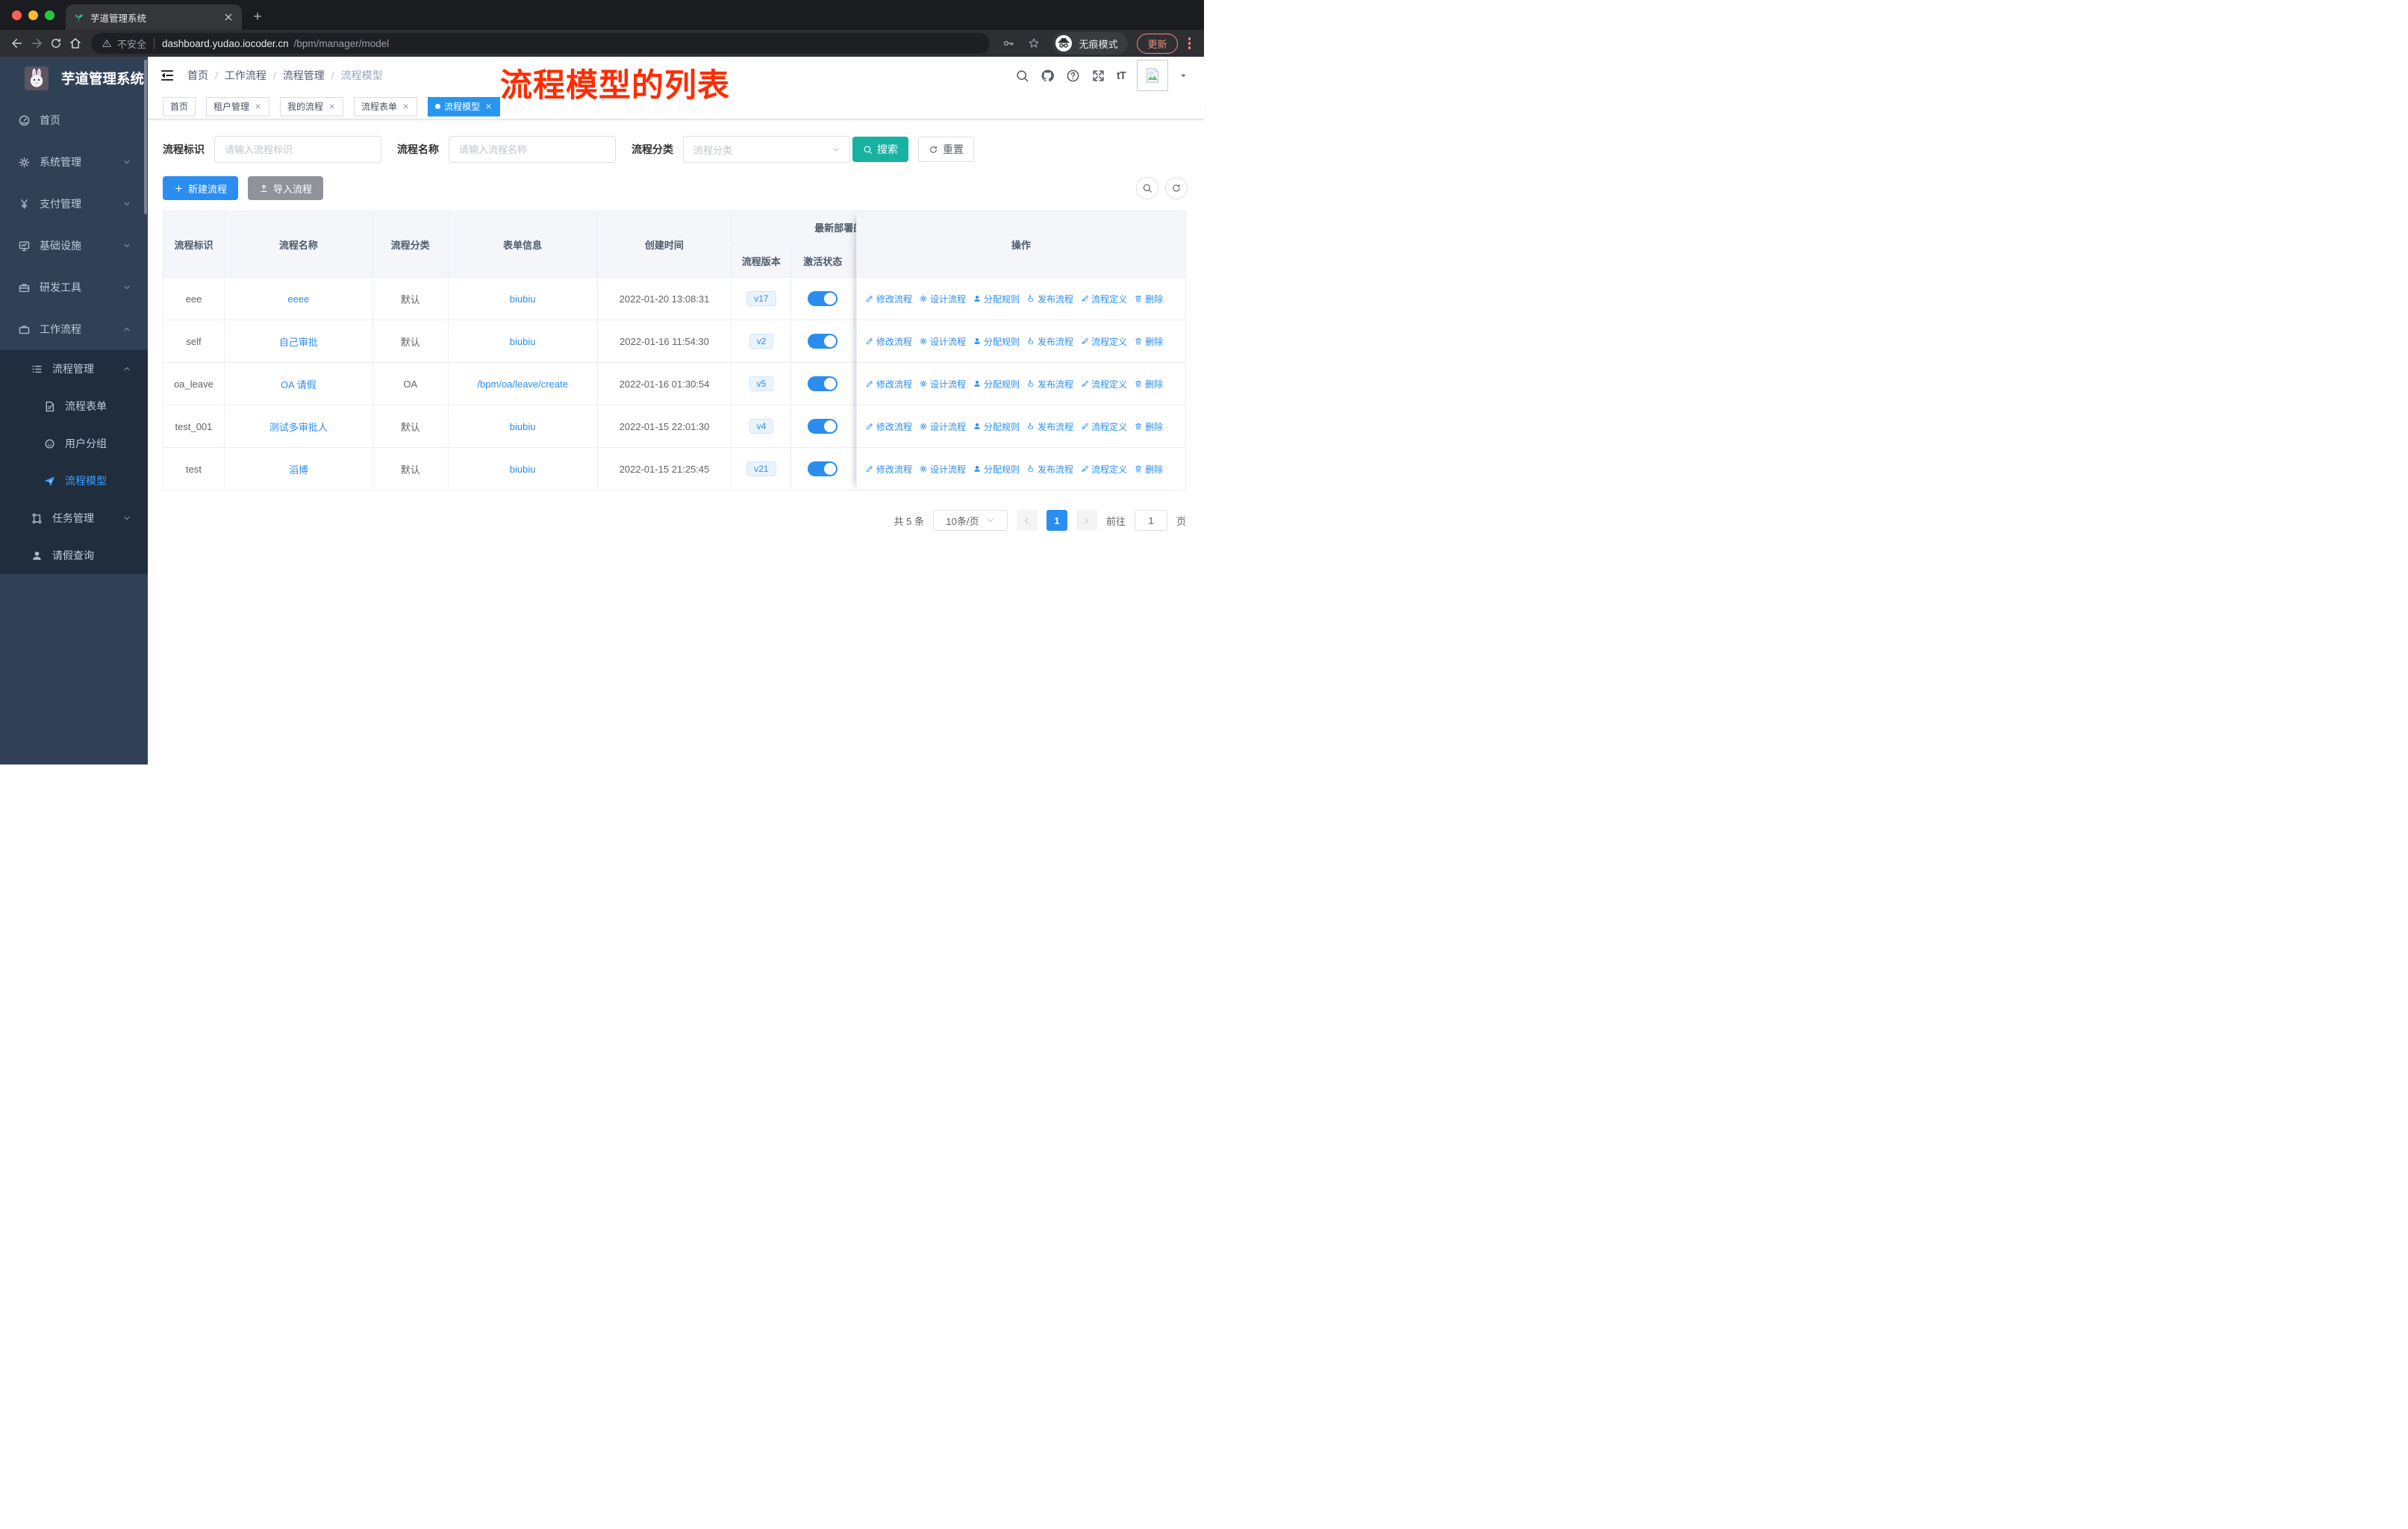 This screenshot has width=2408, height=1529. What do you see at coordinates (74, 555) in the screenshot?
I see `sidebar-item-leave-query: 请假查询` at bounding box center [74, 555].